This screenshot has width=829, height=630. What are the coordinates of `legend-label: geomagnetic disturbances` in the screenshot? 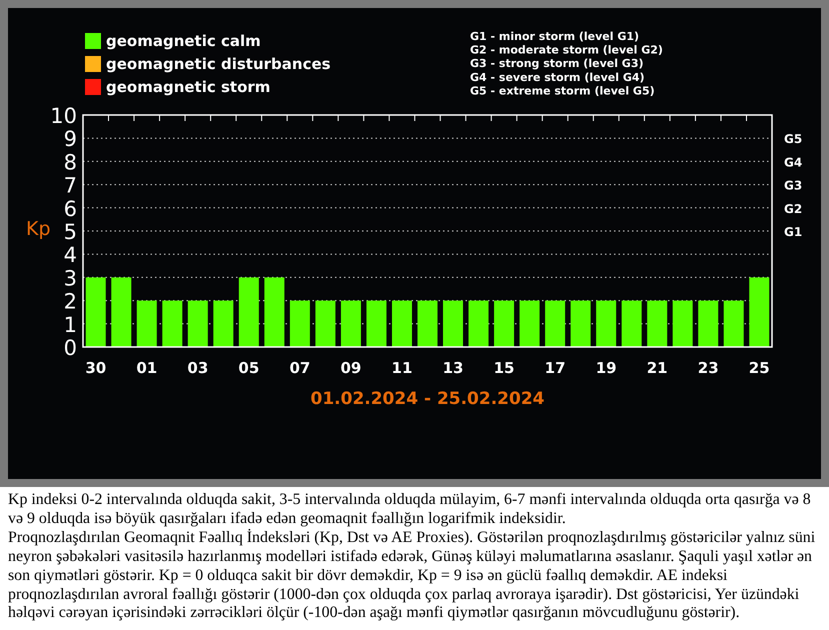 It's located at (218, 64).